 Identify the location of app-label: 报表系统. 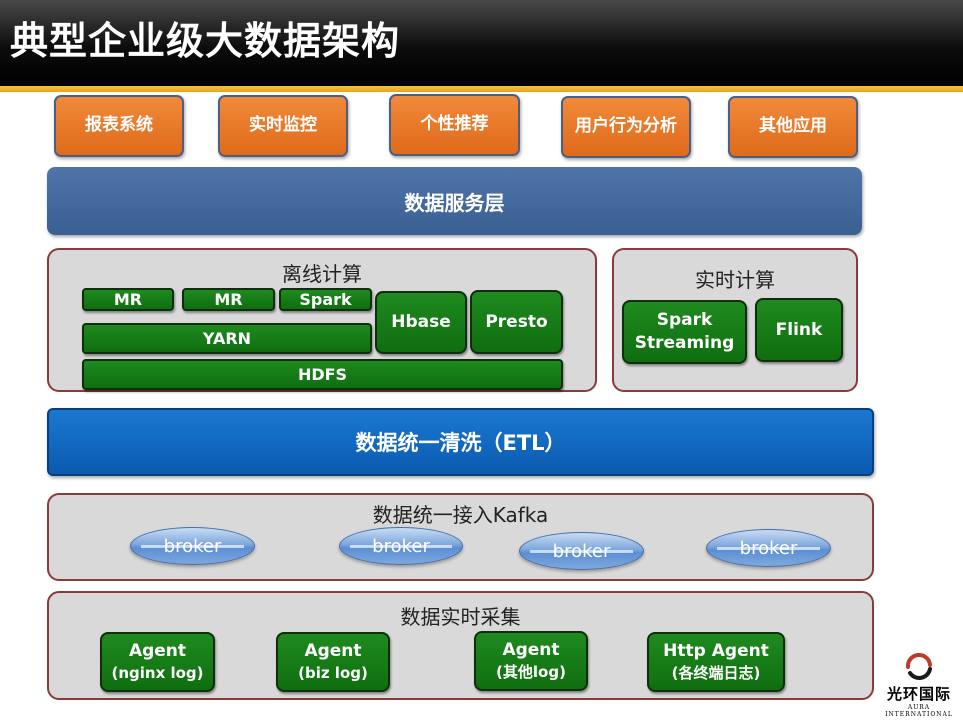
(119, 125).